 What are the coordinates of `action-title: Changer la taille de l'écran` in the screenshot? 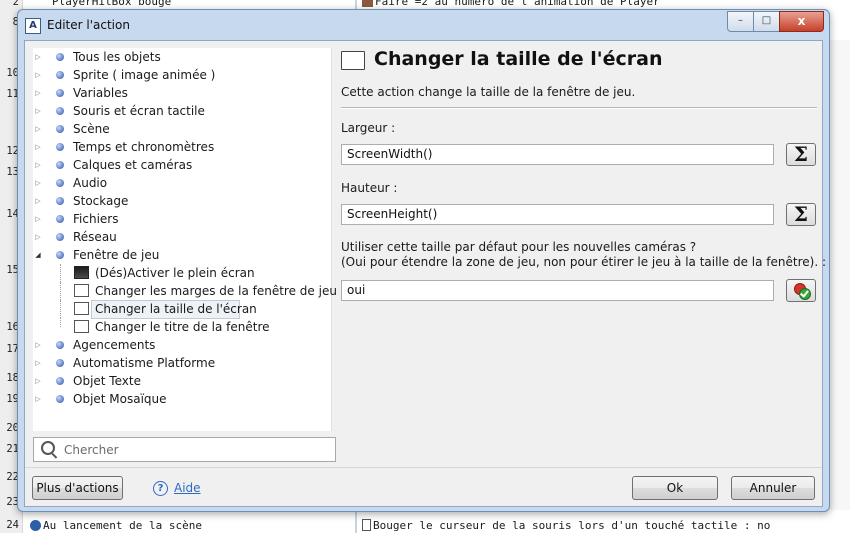 It's located at (518, 59).